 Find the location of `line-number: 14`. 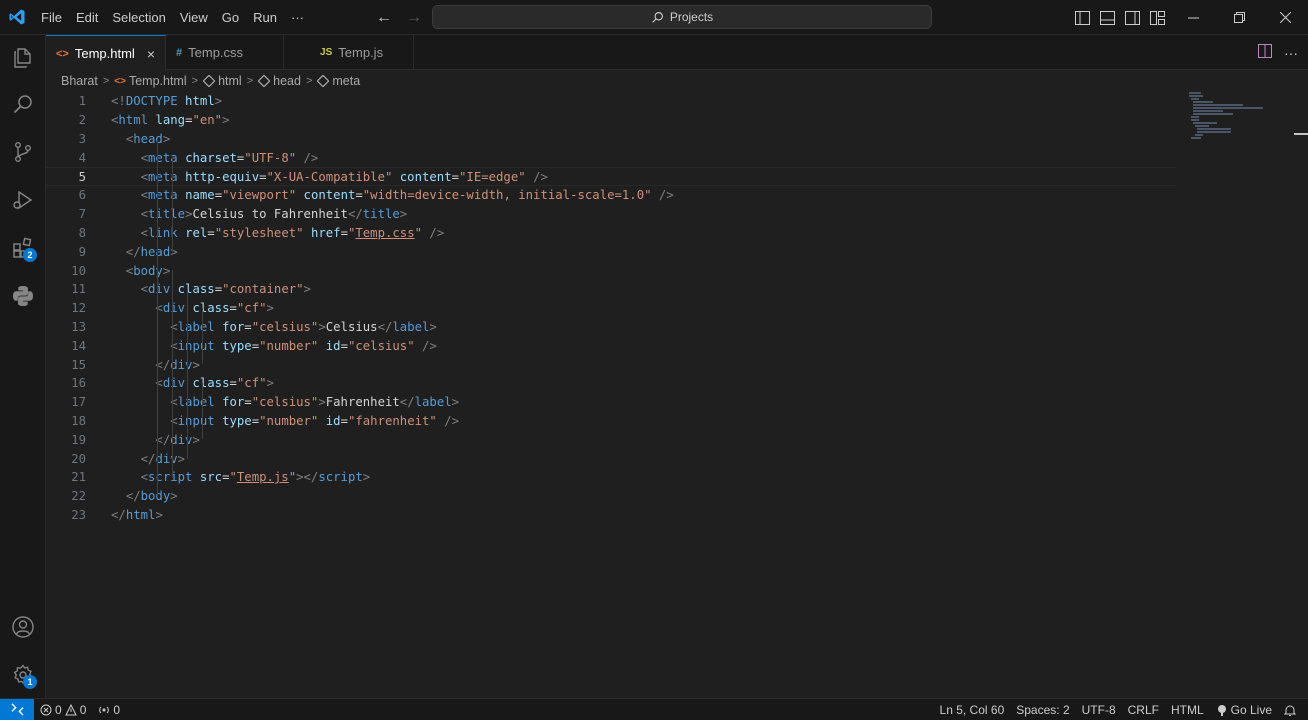

line-number: 14 is located at coordinates (78, 345).